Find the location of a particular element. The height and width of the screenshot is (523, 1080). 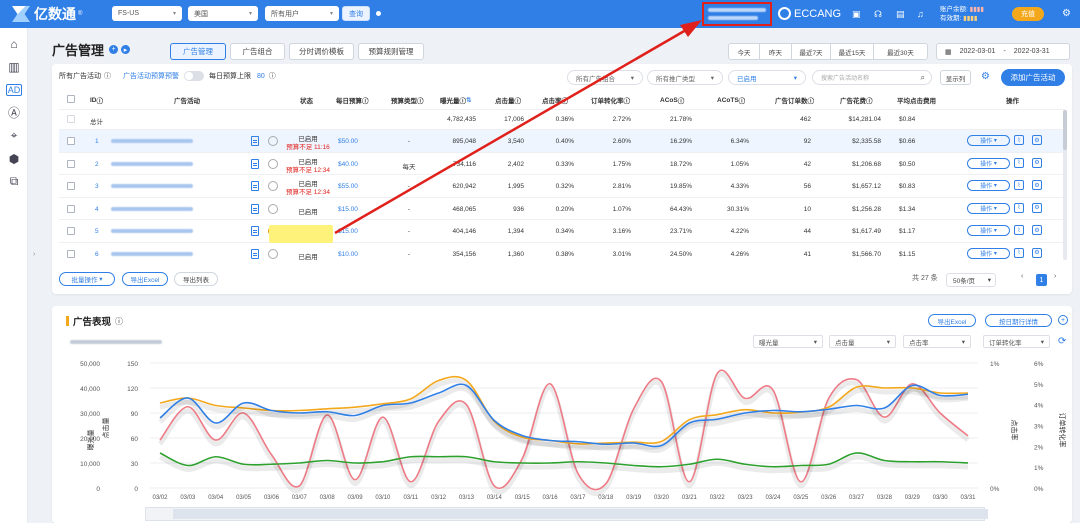

bell-icon: ♫ is located at coordinates (920, 14).